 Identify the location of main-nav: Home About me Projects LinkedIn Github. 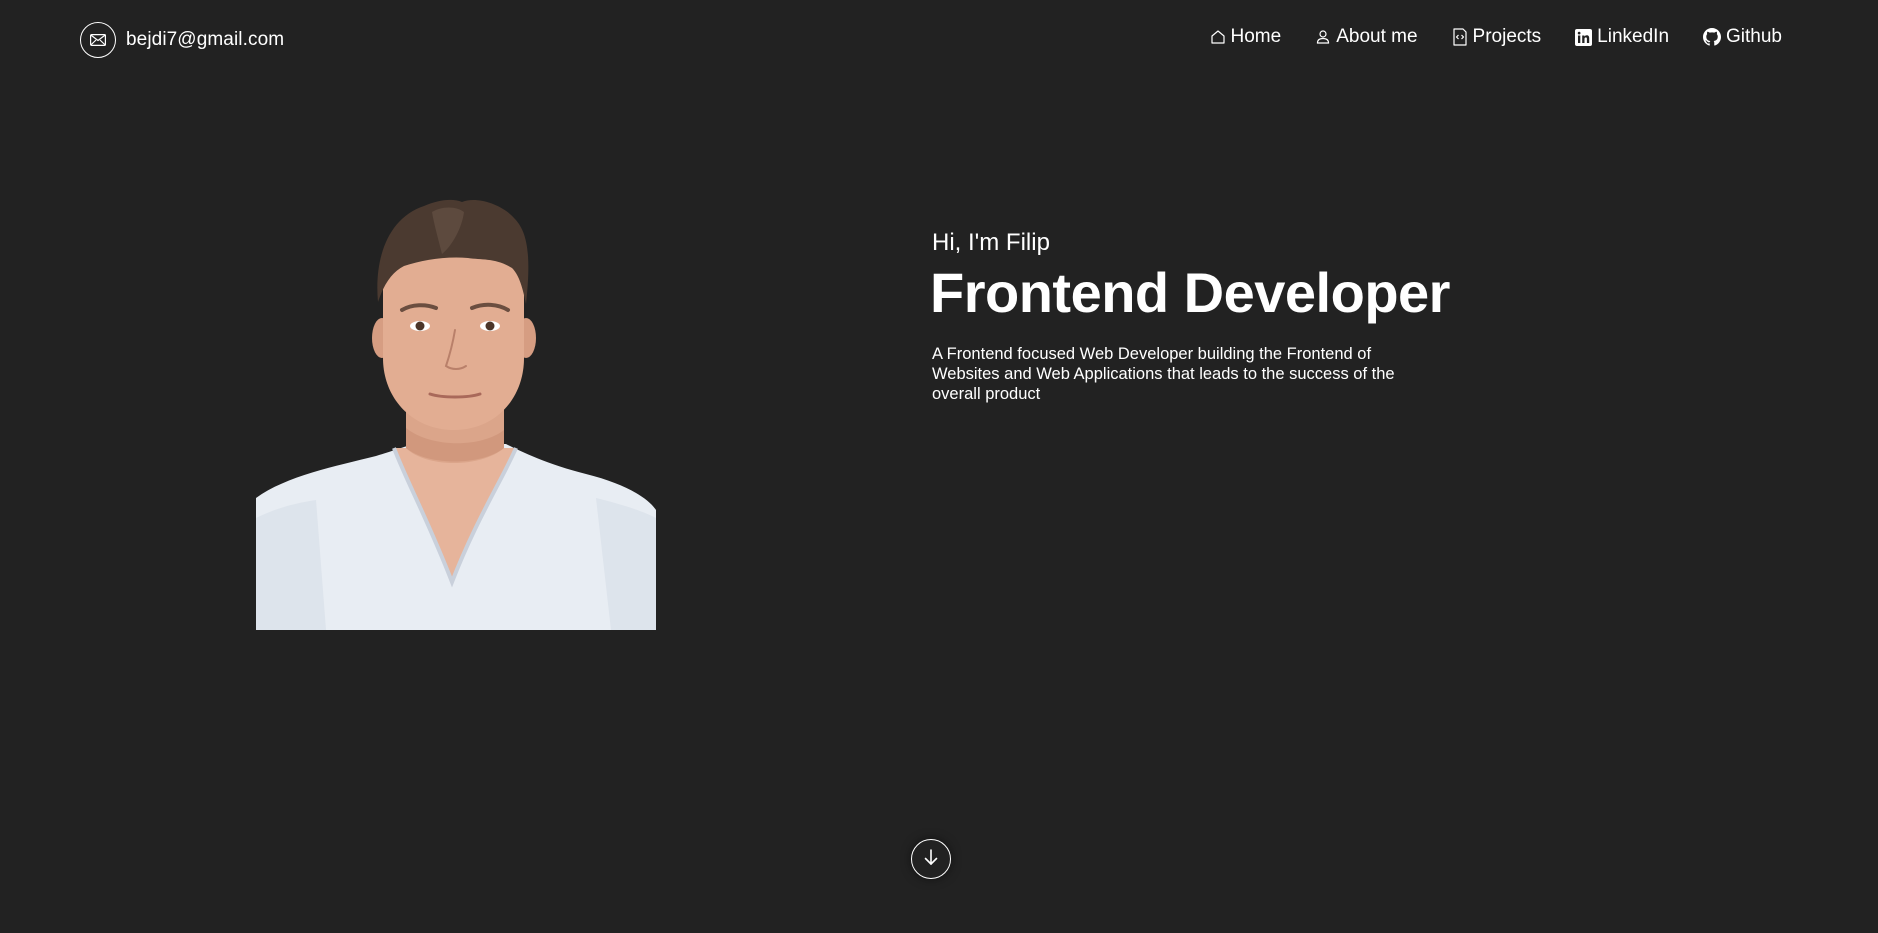
(1496, 37).